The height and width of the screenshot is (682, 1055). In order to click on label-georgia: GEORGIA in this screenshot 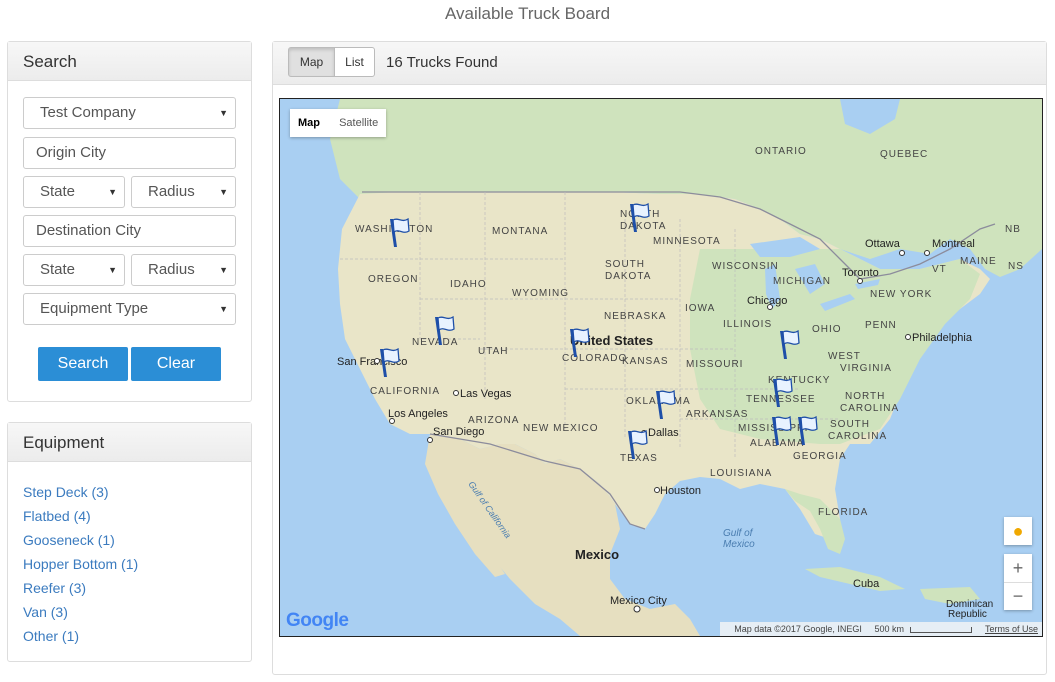, I will do `click(820, 456)`.